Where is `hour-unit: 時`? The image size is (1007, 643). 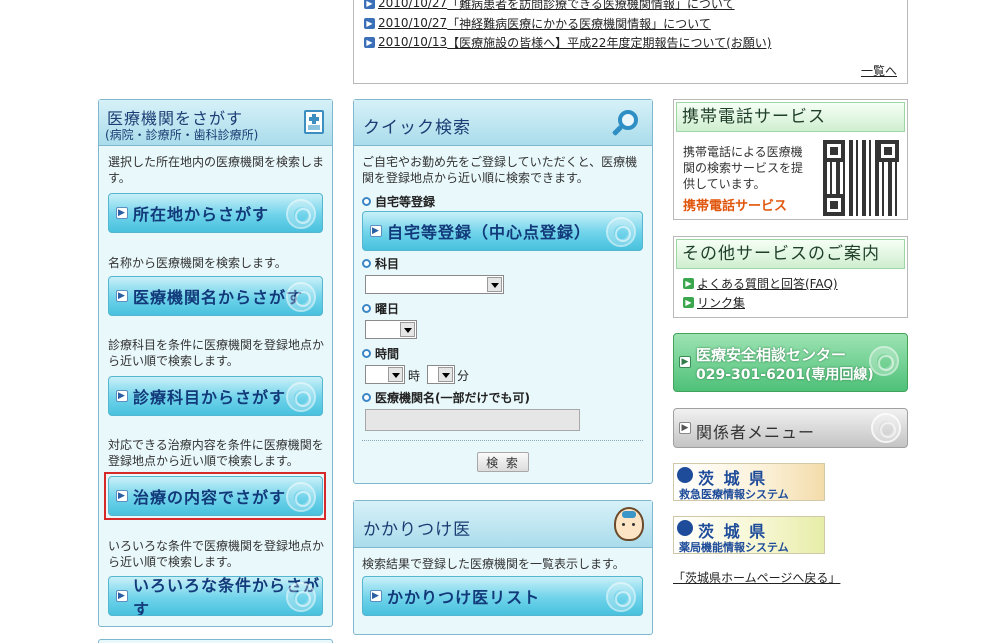
hour-unit: 時 is located at coordinates (414, 376).